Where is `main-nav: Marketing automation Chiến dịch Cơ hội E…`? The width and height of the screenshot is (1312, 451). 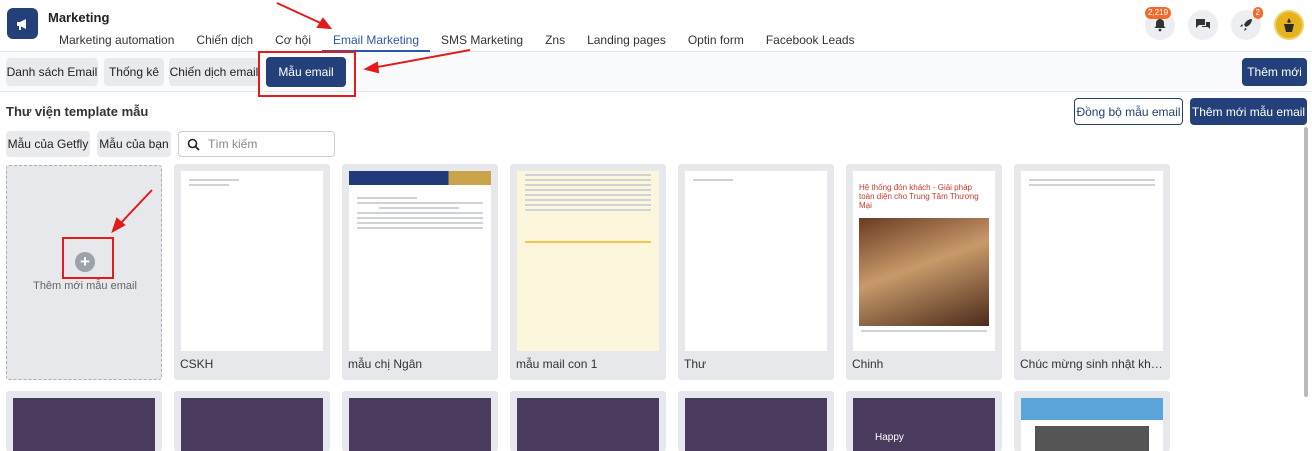
main-nav: Marketing automation Chiến dịch Cơ hội E… is located at coordinates (457, 42).